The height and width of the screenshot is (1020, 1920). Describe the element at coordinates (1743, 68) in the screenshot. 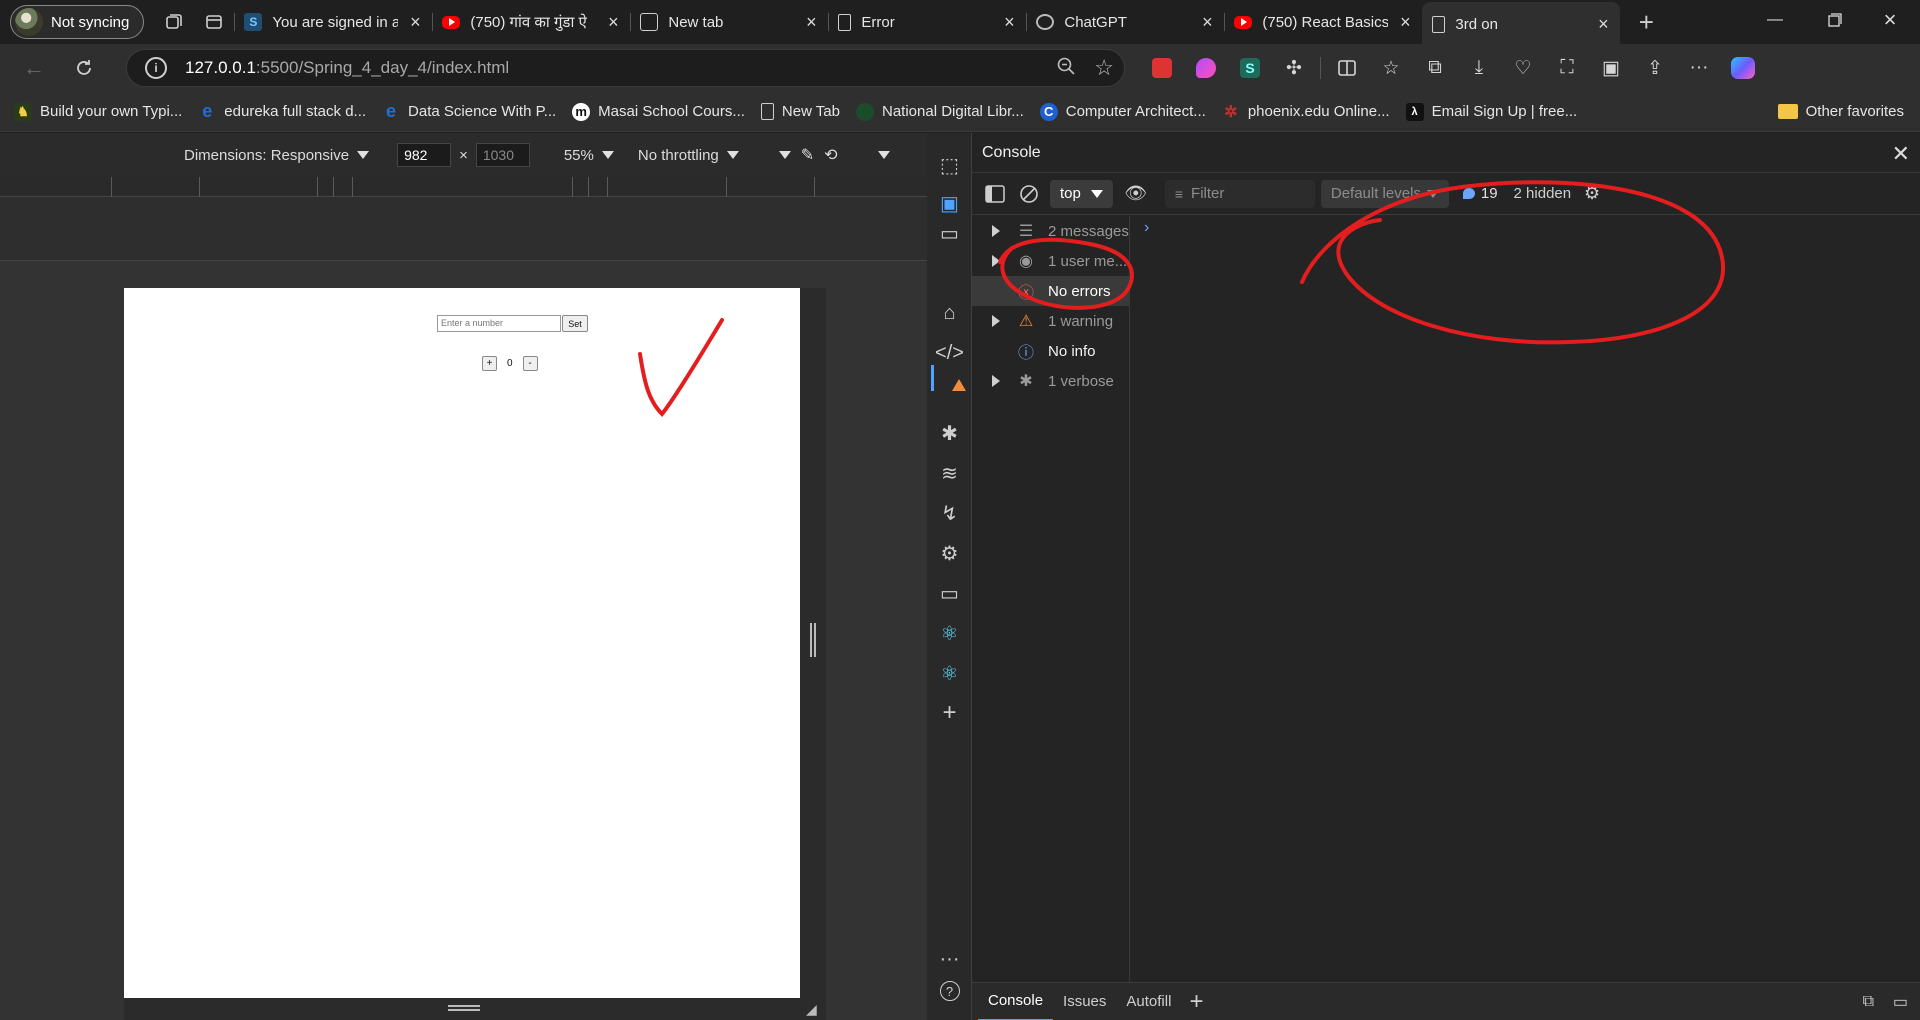

I see `copilot-icon` at that location.